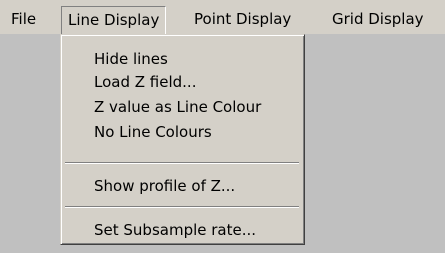  What do you see at coordinates (378, 19) in the screenshot?
I see `menu-grid-display: Grid Display` at bounding box center [378, 19].